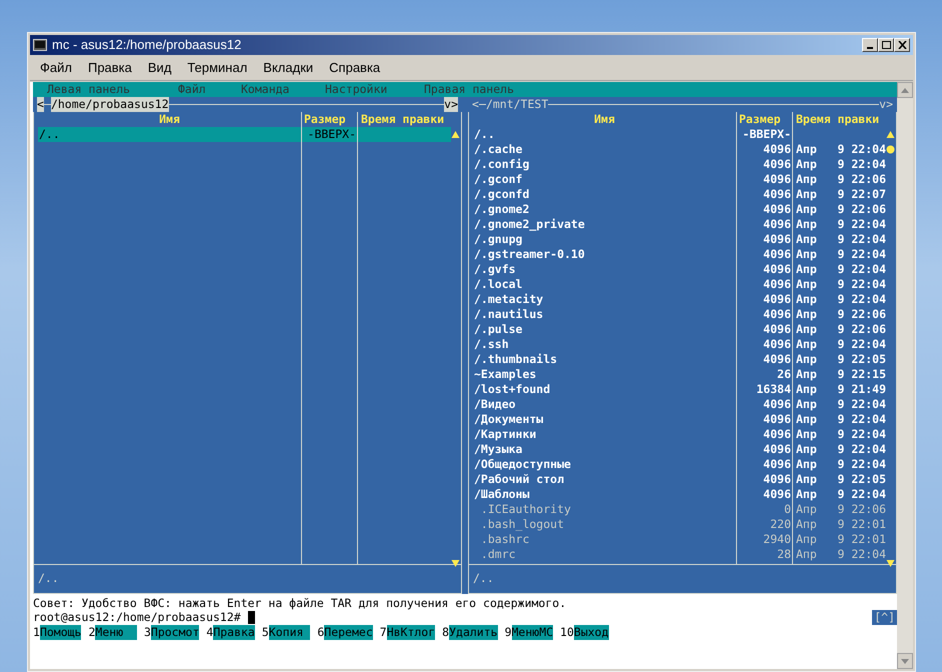 The image size is (942, 672). What do you see at coordinates (604, 209) in the screenshot?
I see `file-name: /.gnome2` at bounding box center [604, 209].